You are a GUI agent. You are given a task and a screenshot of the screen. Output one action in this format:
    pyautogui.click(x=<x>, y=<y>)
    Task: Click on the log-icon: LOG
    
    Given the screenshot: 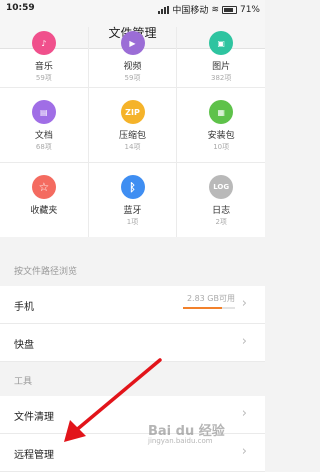 What is the action you would take?
    pyautogui.click(x=221, y=187)
    